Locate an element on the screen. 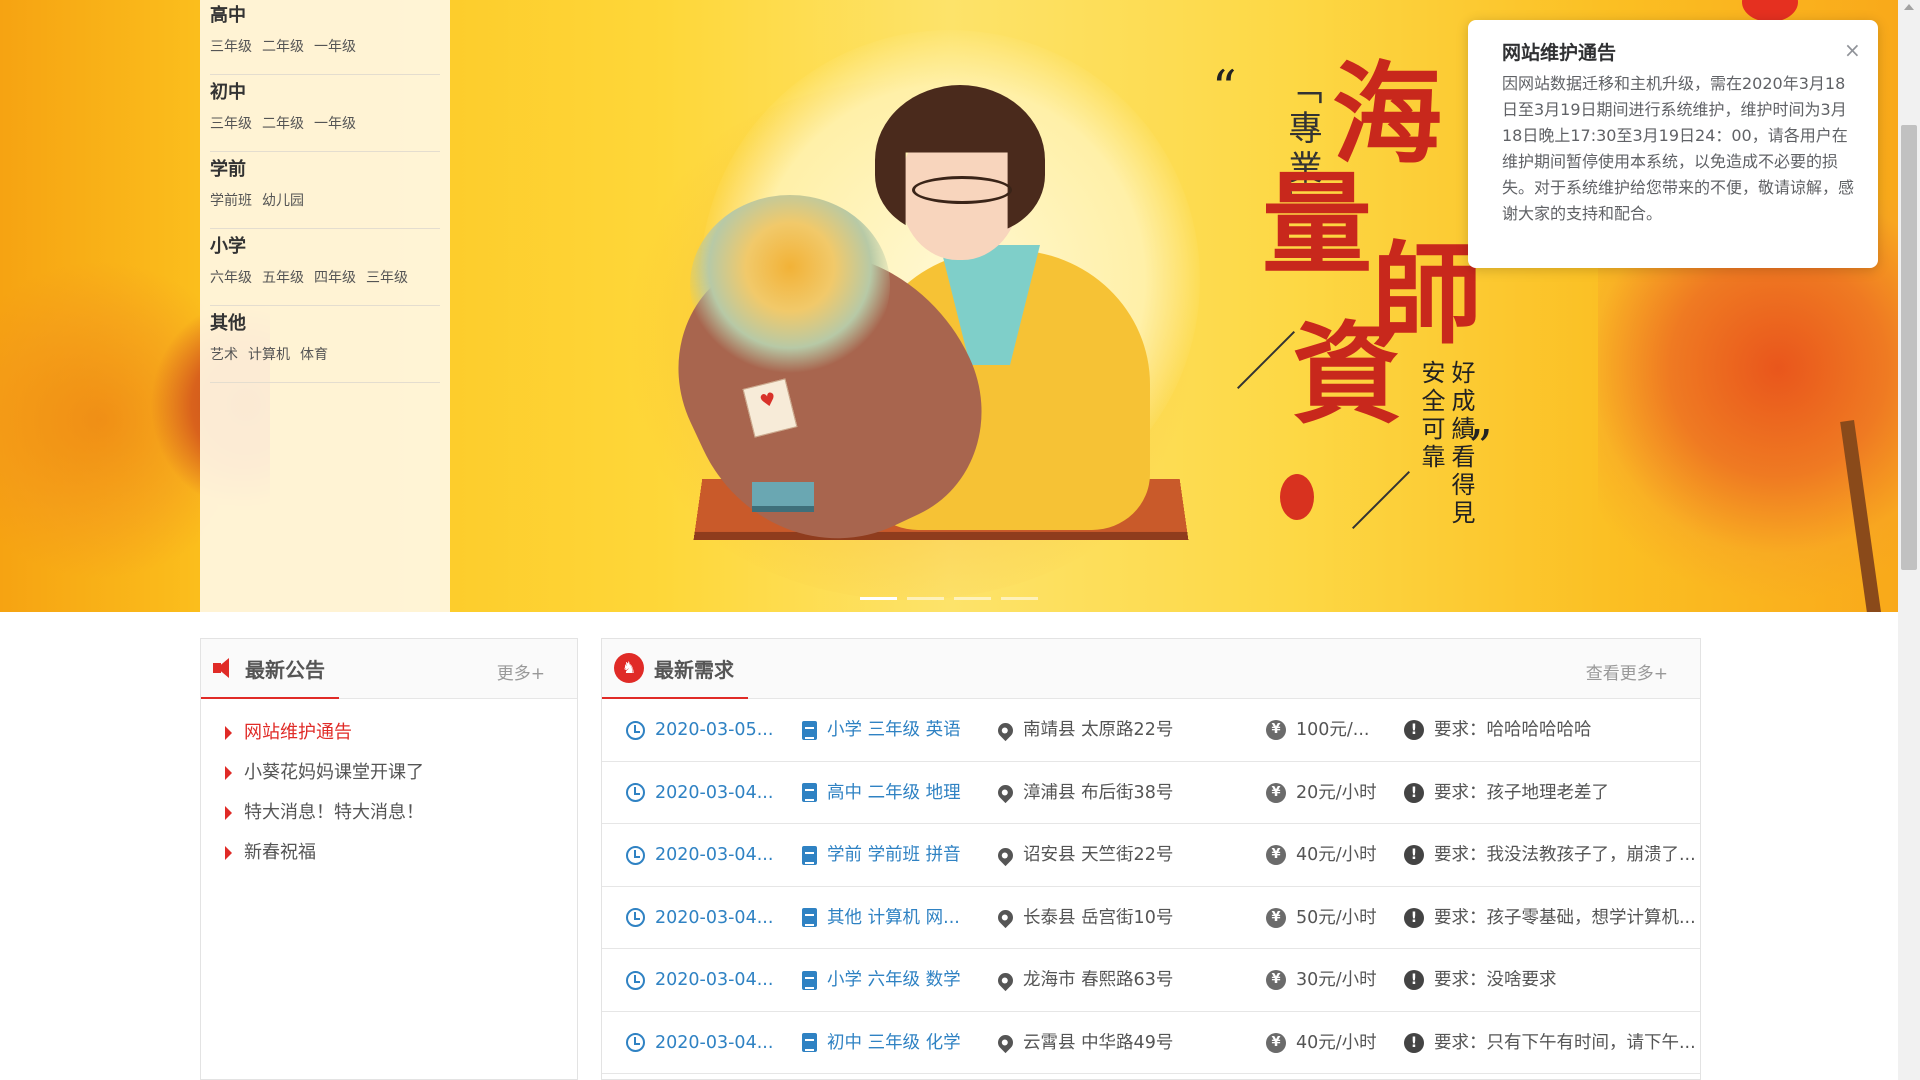 The image size is (1920, 1080). heart-icon: ♥ is located at coordinates (768, 400).